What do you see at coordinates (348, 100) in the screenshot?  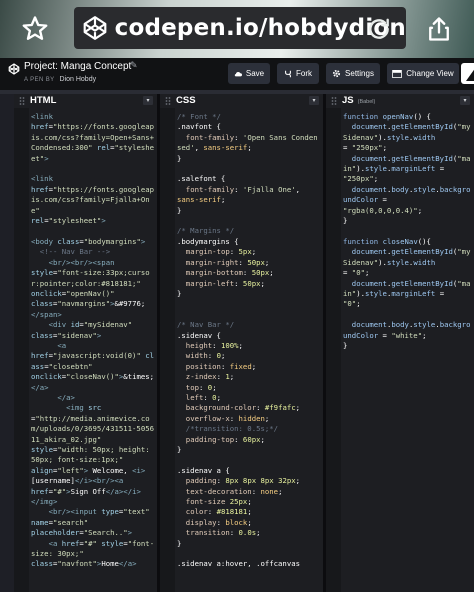 I see `js-title: JS` at bounding box center [348, 100].